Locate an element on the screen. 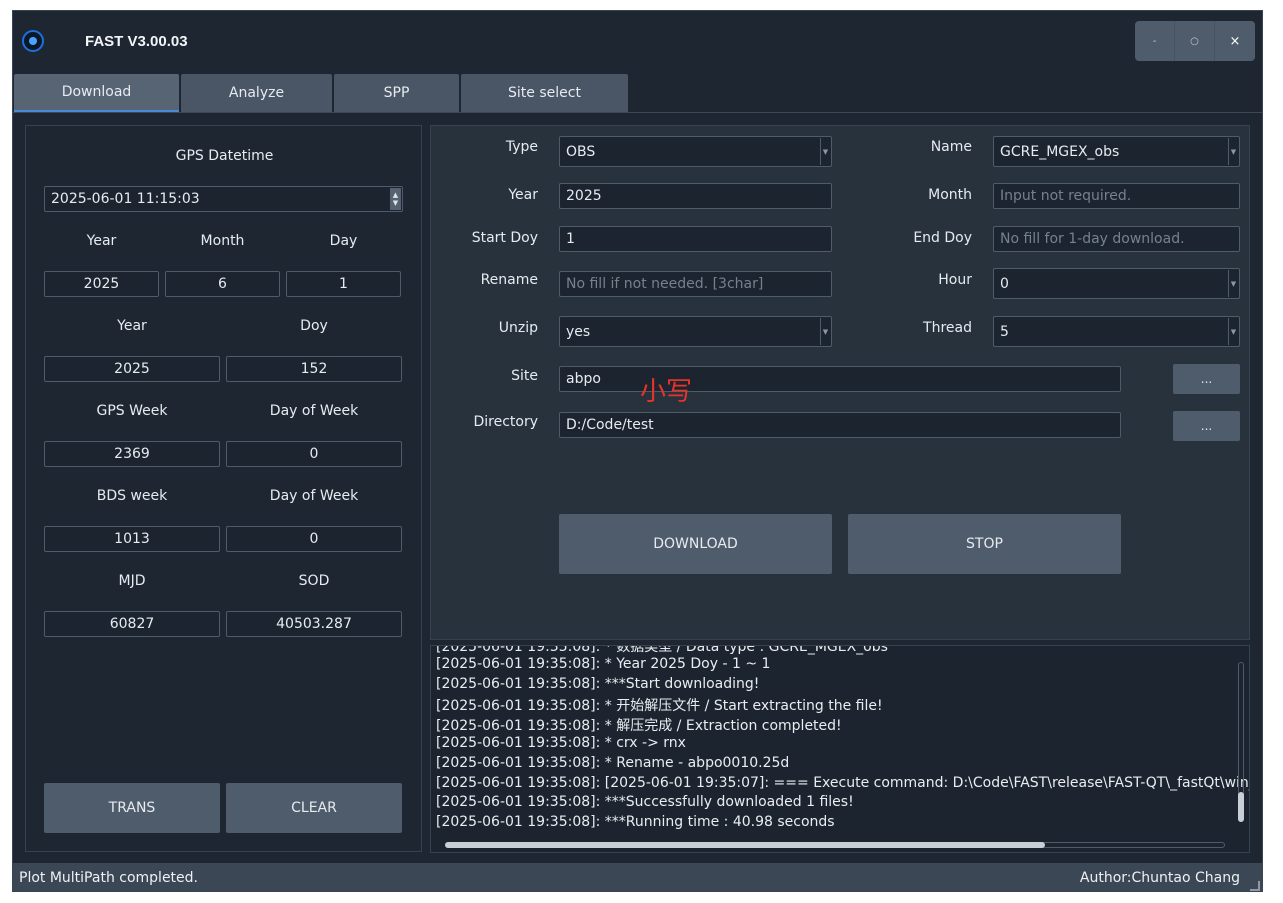  app-title: FAST V3.00.03 is located at coordinates (136, 41).